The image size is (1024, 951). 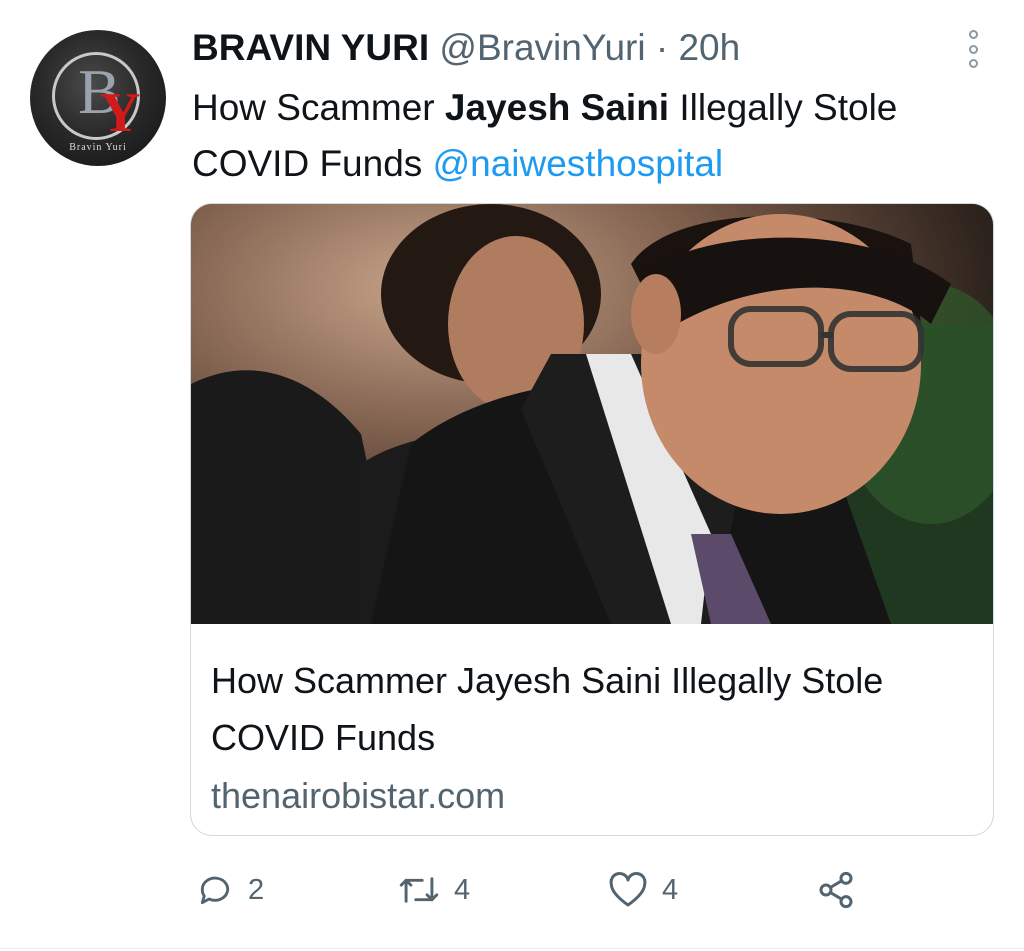 What do you see at coordinates (256, 889) in the screenshot?
I see `reply-count: 2` at bounding box center [256, 889].